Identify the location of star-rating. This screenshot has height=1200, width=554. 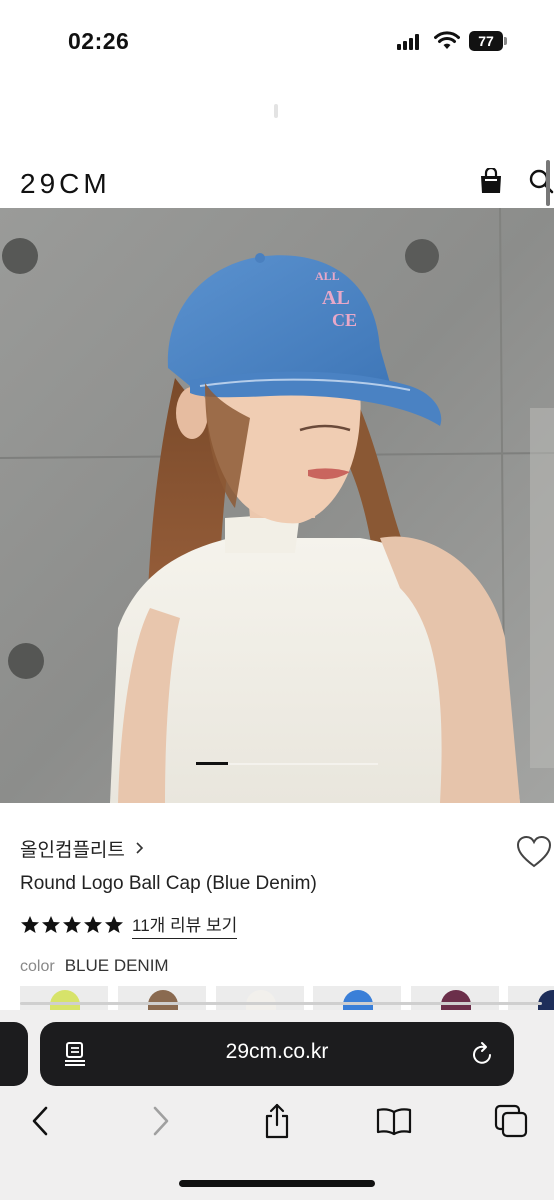
(72, 925).